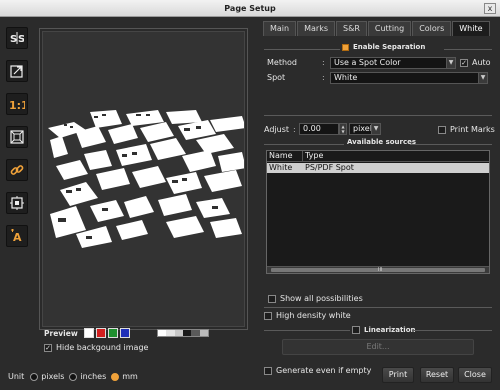 This screenshot has height=390, width=500. I want to click on preview-swatch-row: Preview, so click(88, 333).